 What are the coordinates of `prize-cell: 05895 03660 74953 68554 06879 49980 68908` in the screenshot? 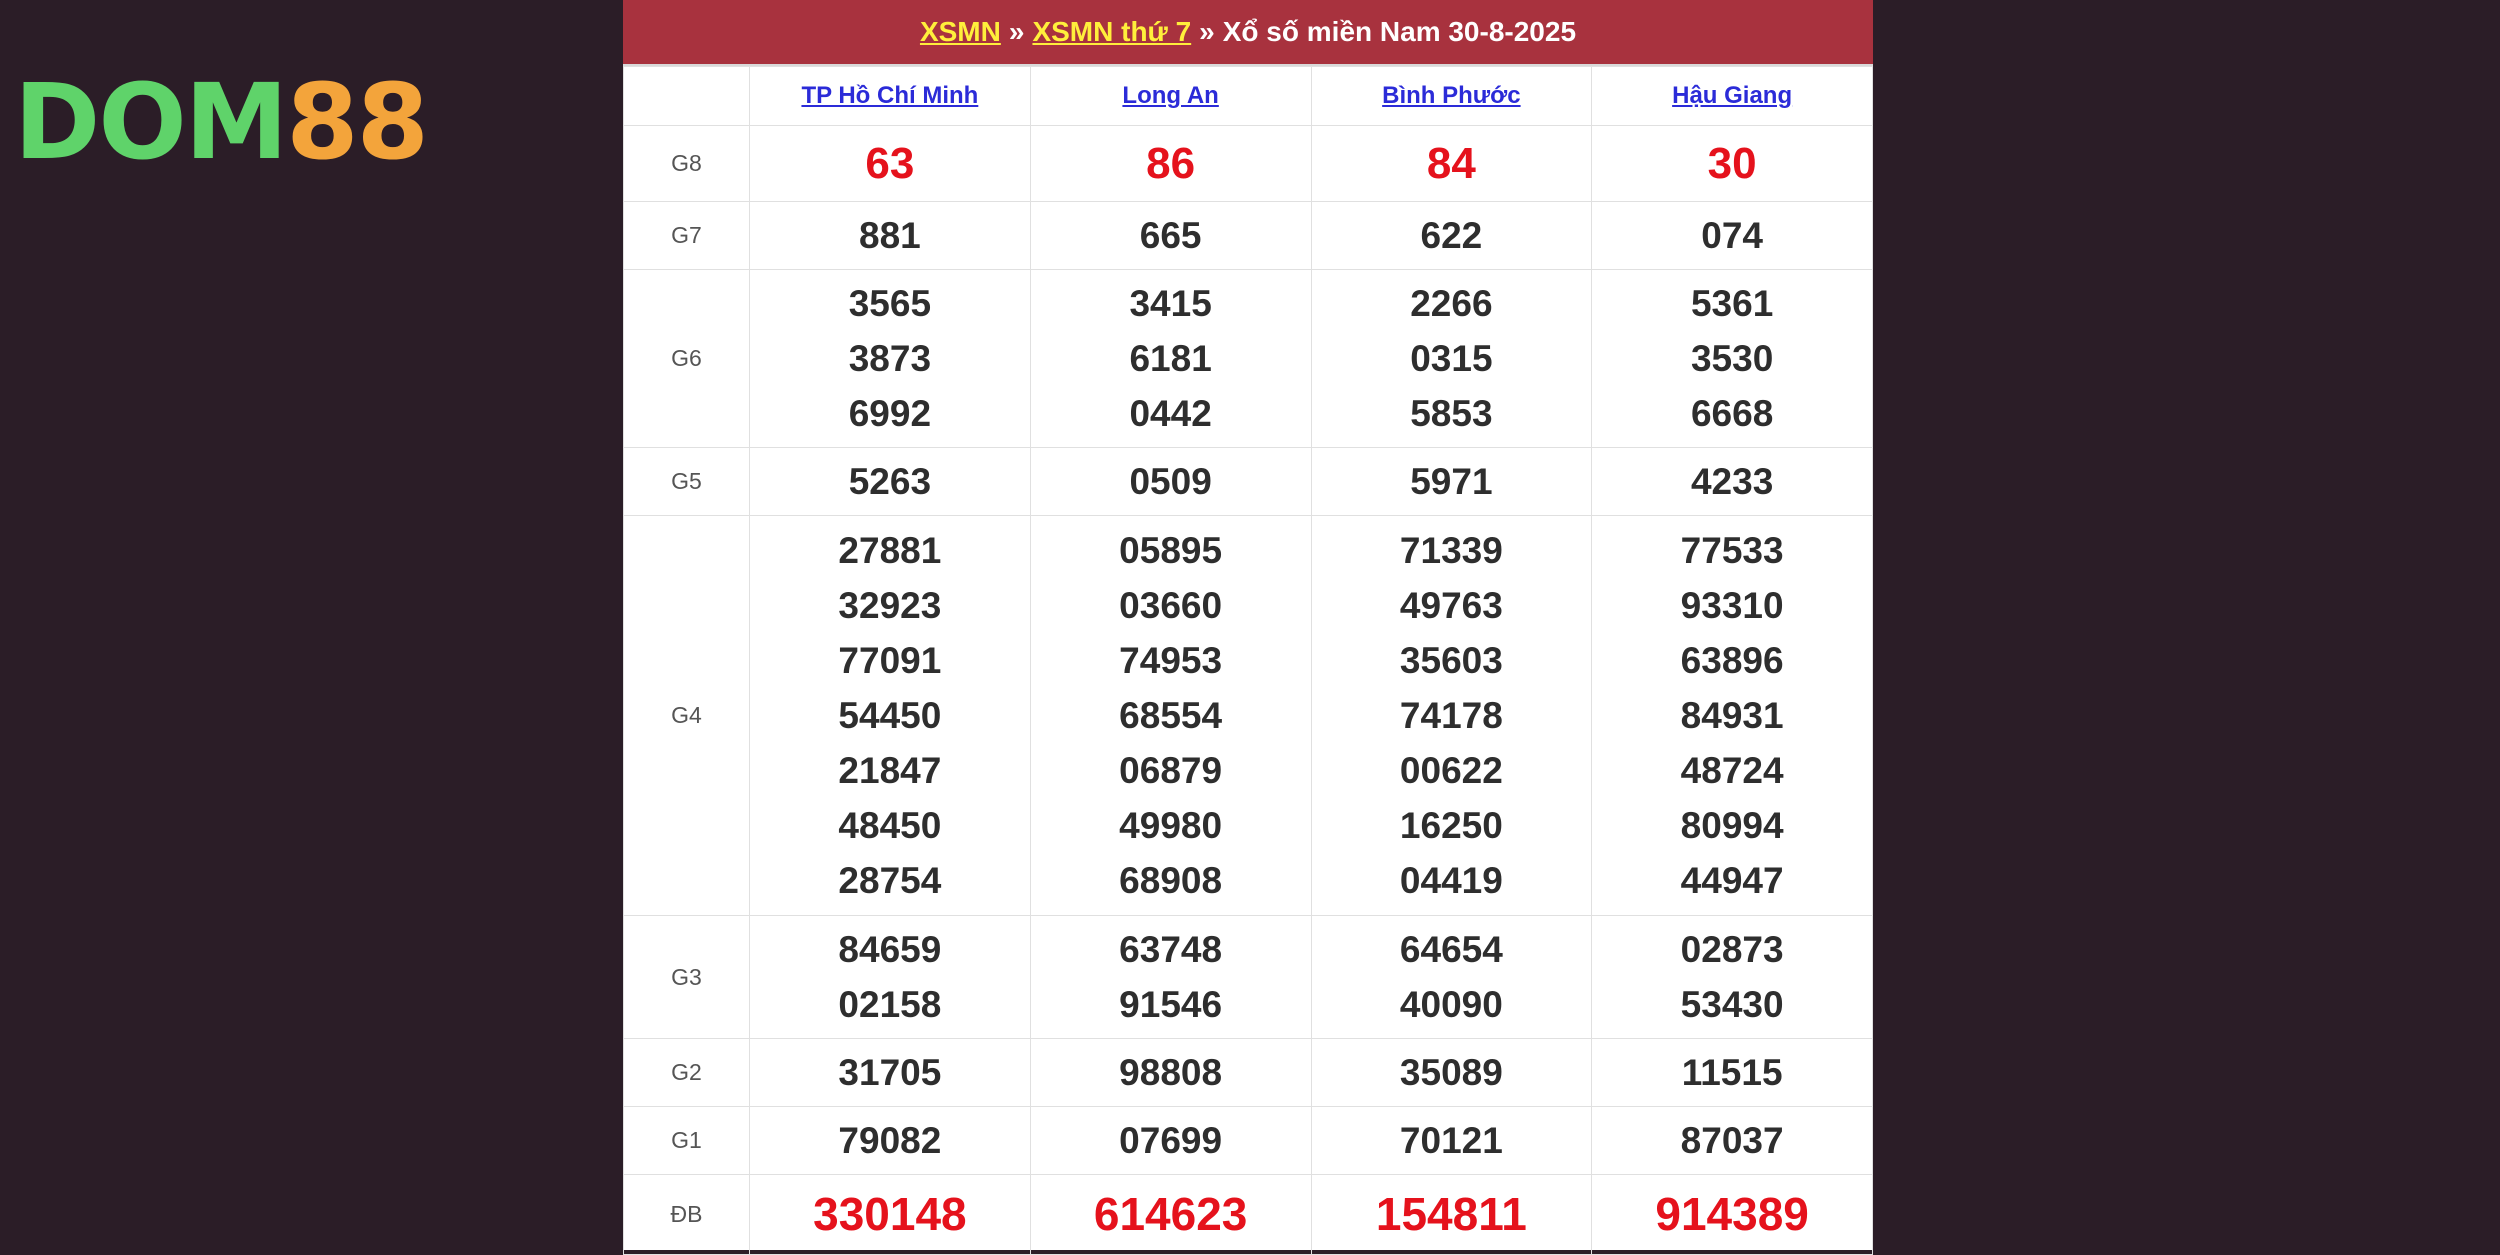 It's located at (1170, 715).